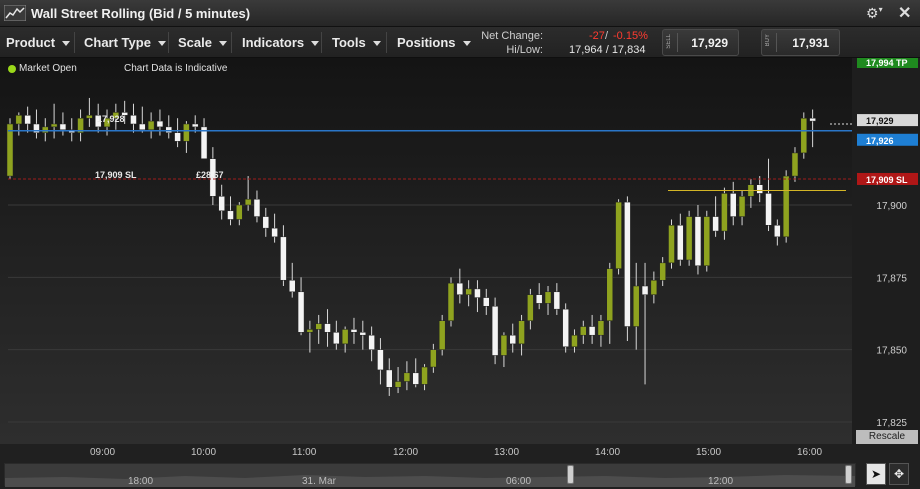 The height and width of the screenshot is (489, 920). I want to click on buy-button: BUY 17,931, so click(800, 42).